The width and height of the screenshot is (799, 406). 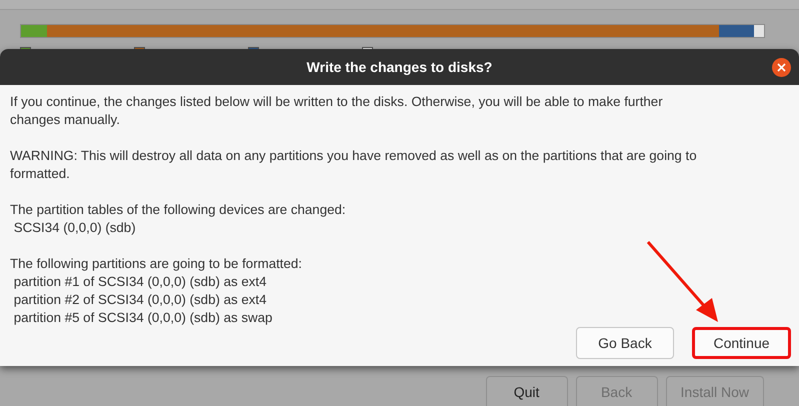 What do you see at coordinates (65, 120) in the screenshot?
I see `message-line: changes manually.` at bounding box center [65, 120].